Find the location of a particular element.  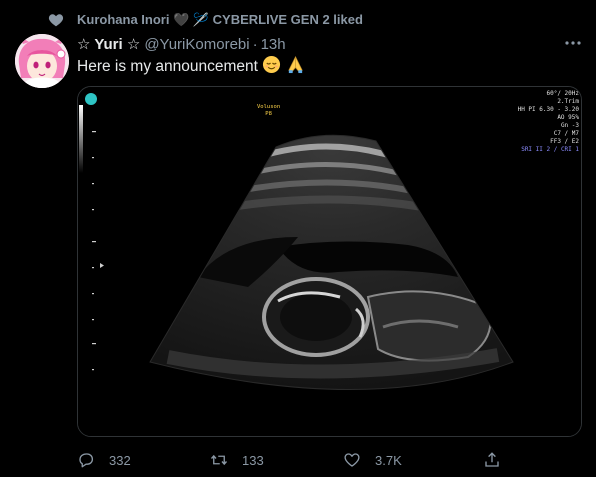

reply-icon is located at coordinates (86, 460).